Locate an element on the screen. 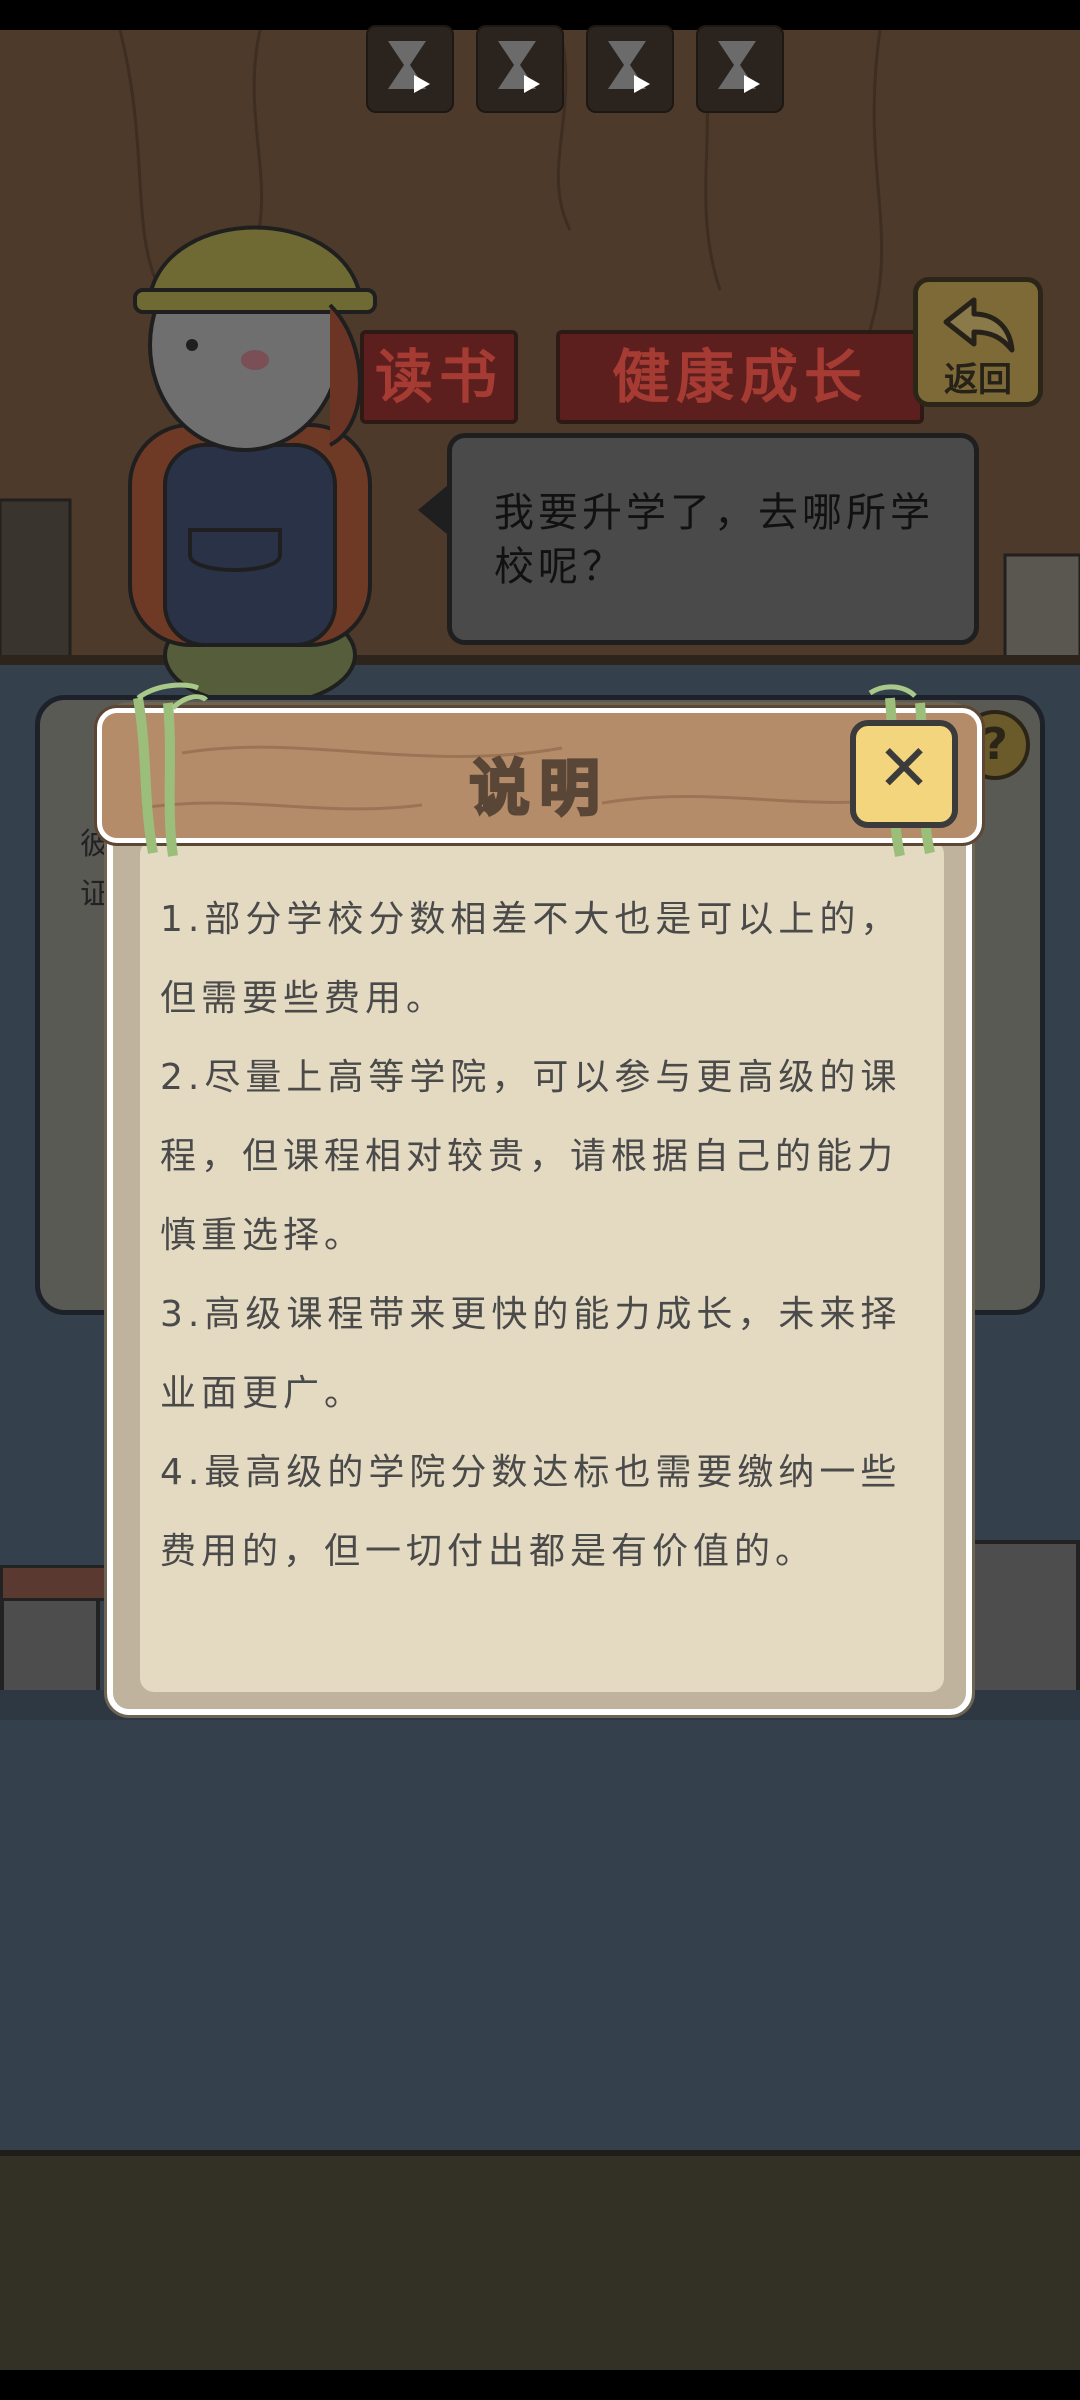  speech-text: 我要升学了，去哪所学校呢？ is located at coordinates (714, 540).